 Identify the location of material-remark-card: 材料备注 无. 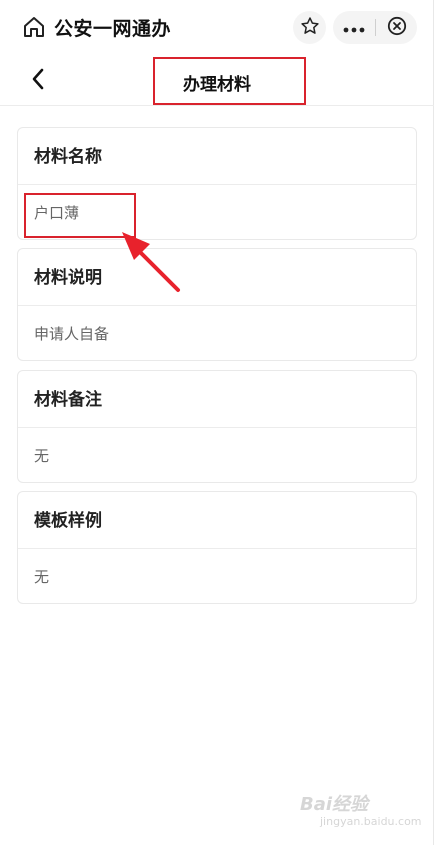
(217, 426).